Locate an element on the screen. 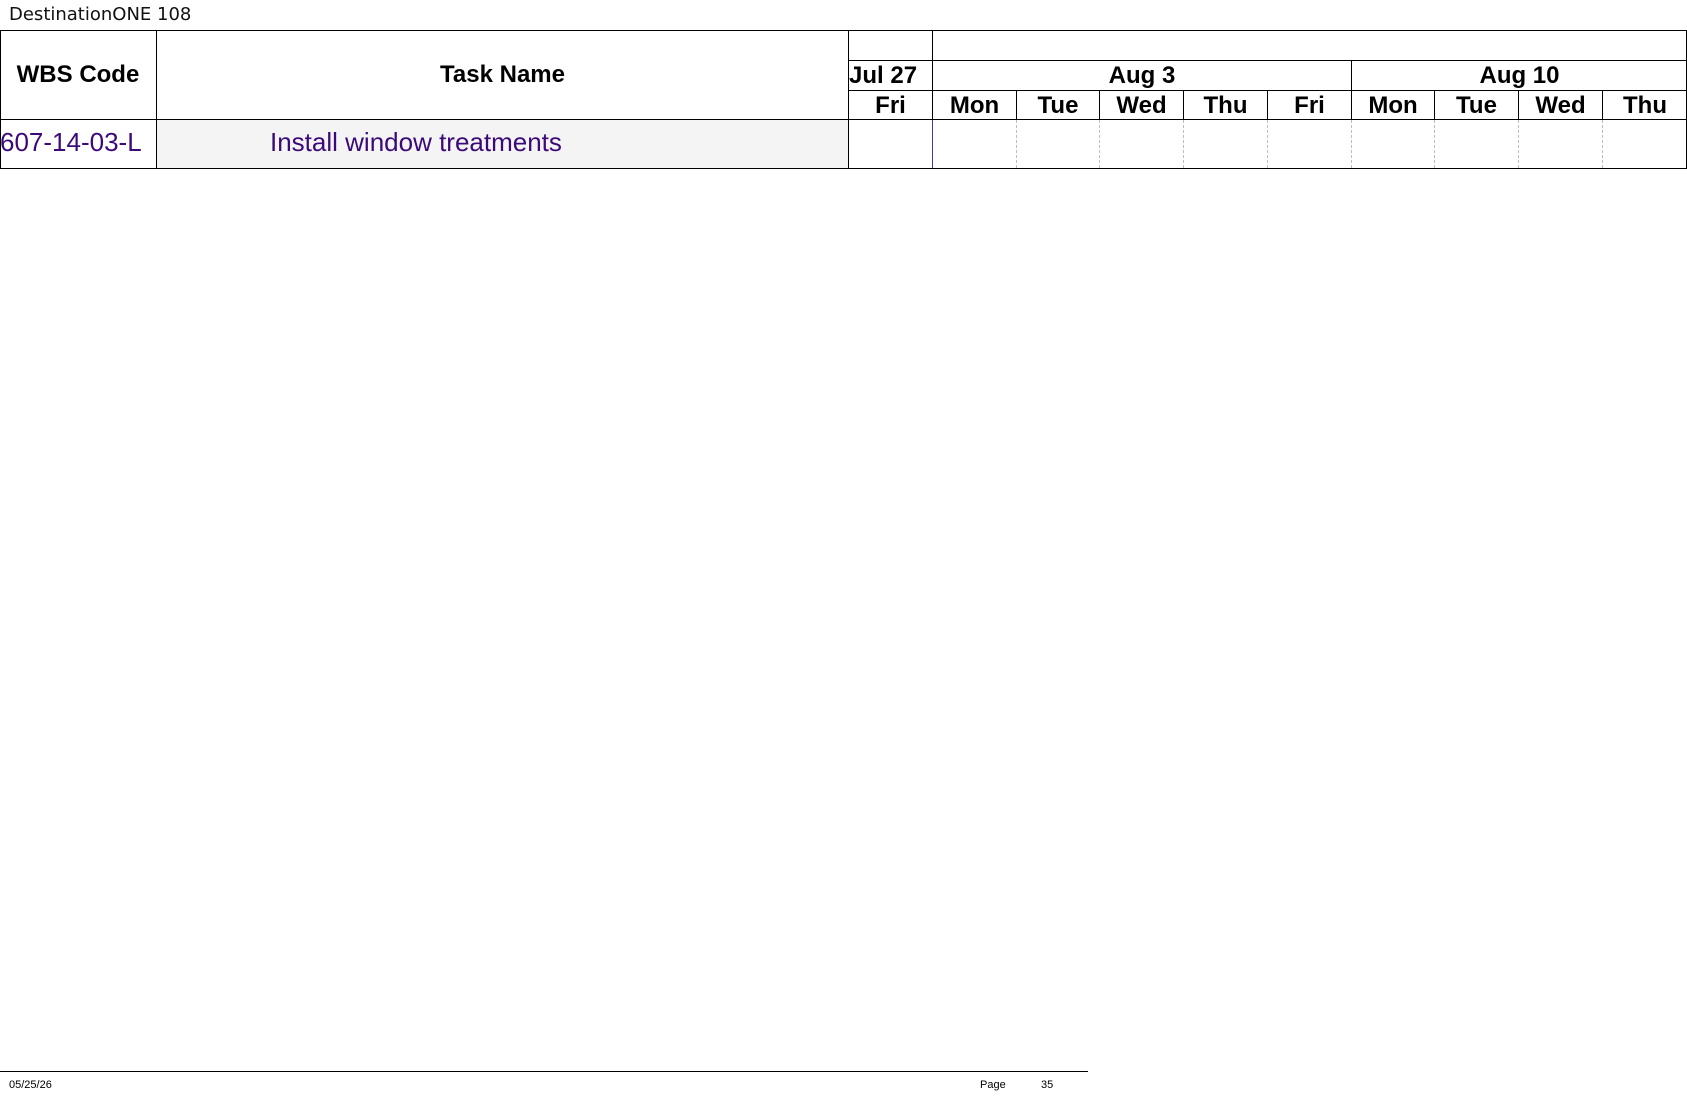 The width and height of the screenshot is (1687, 1097). column-header-task-name: Task Name is located at coordinates (502, 74).